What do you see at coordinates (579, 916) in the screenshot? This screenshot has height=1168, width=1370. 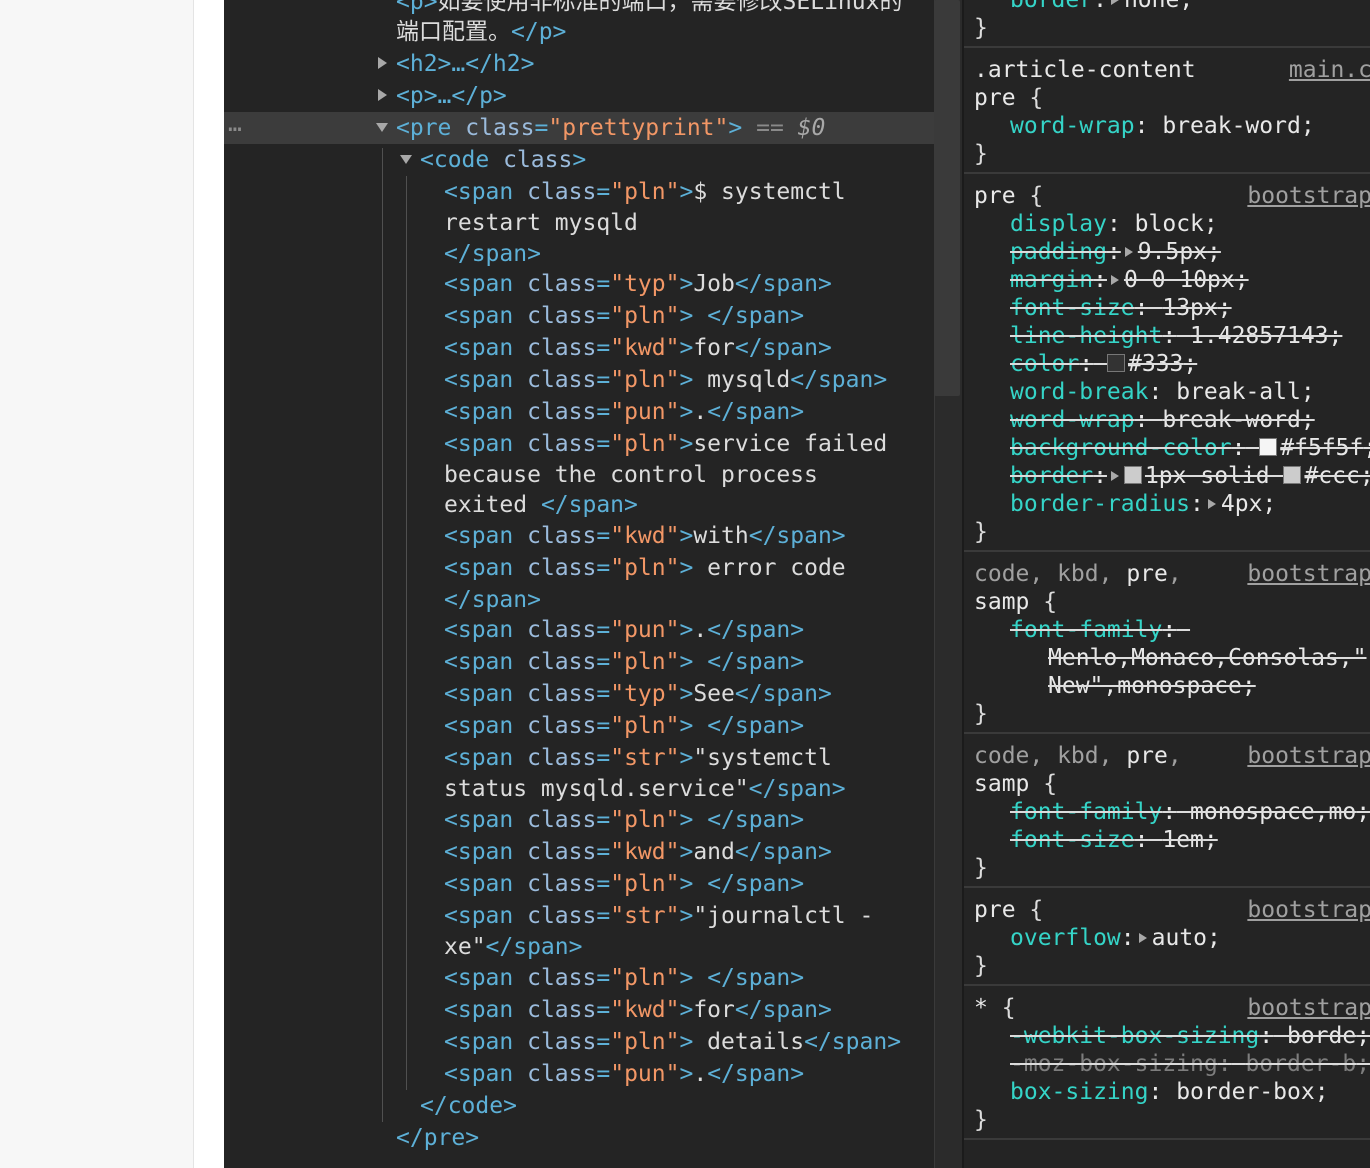 I see `dom-node-span: <span class="str">"journalctl -` at bounding box center [579, 916].